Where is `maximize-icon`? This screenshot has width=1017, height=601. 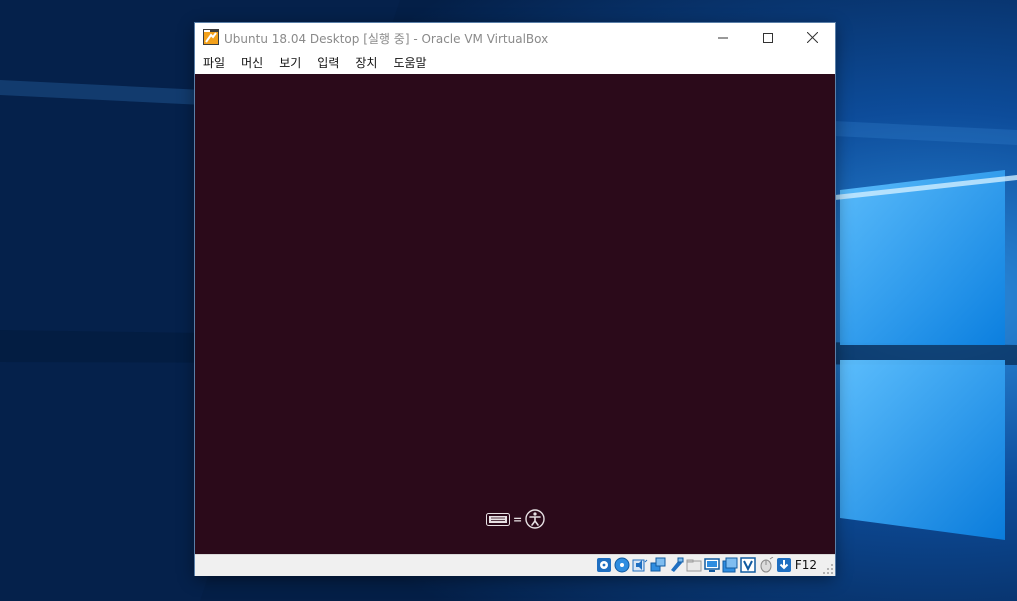
maximize-icon is located at coordinates (767, 37).